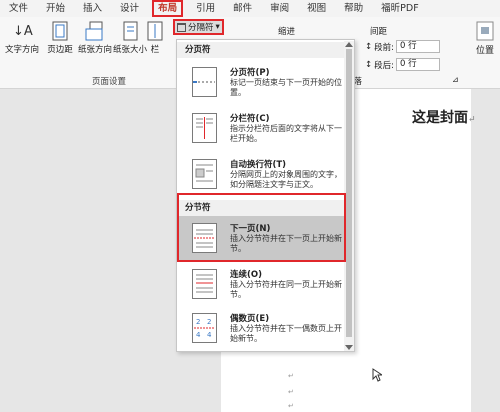 Image resolution: width=500 pixels, height=412 pixels. I want to click on page-break-icon, so click(204, 82).